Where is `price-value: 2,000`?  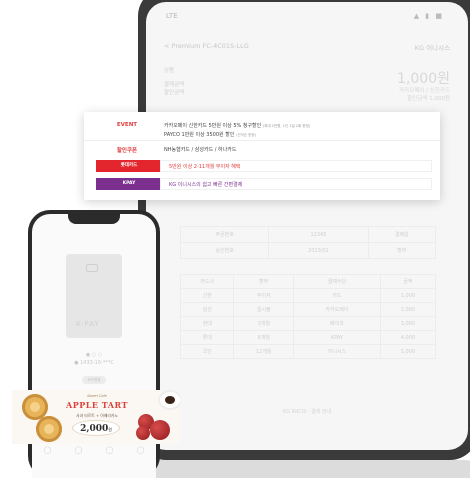 price-value: 2,000 is located at coordinates (94, 429).